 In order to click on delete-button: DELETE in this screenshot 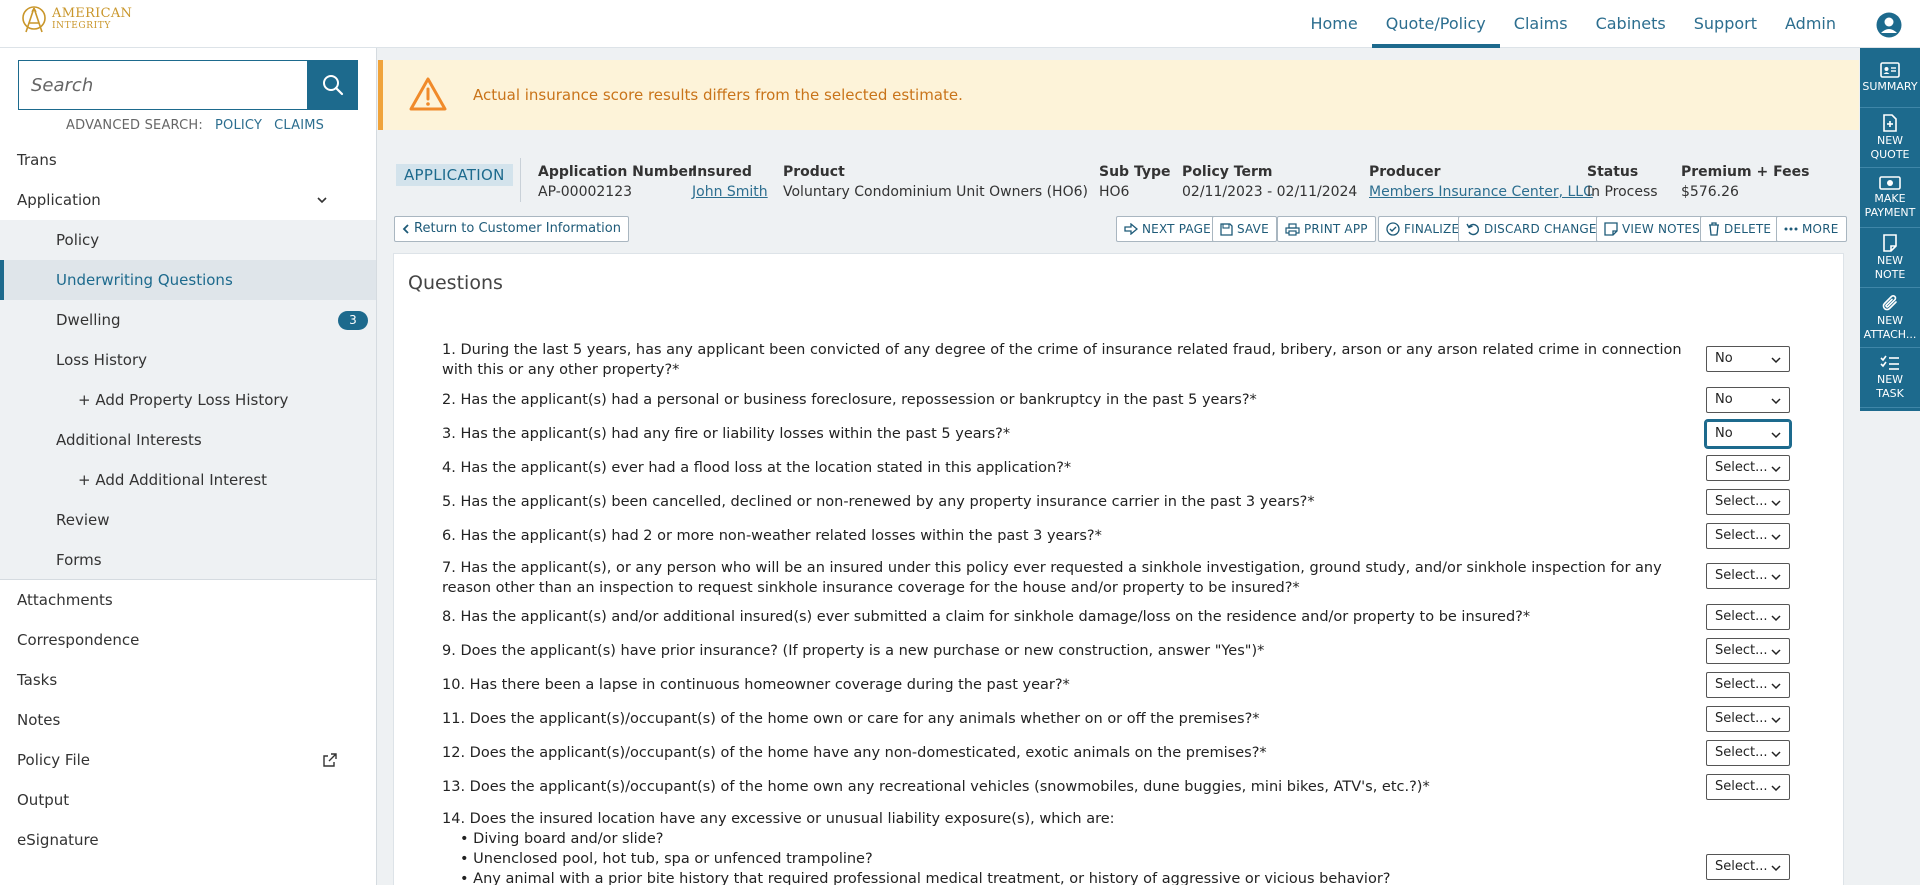, I will do `click(1740, 229)`.